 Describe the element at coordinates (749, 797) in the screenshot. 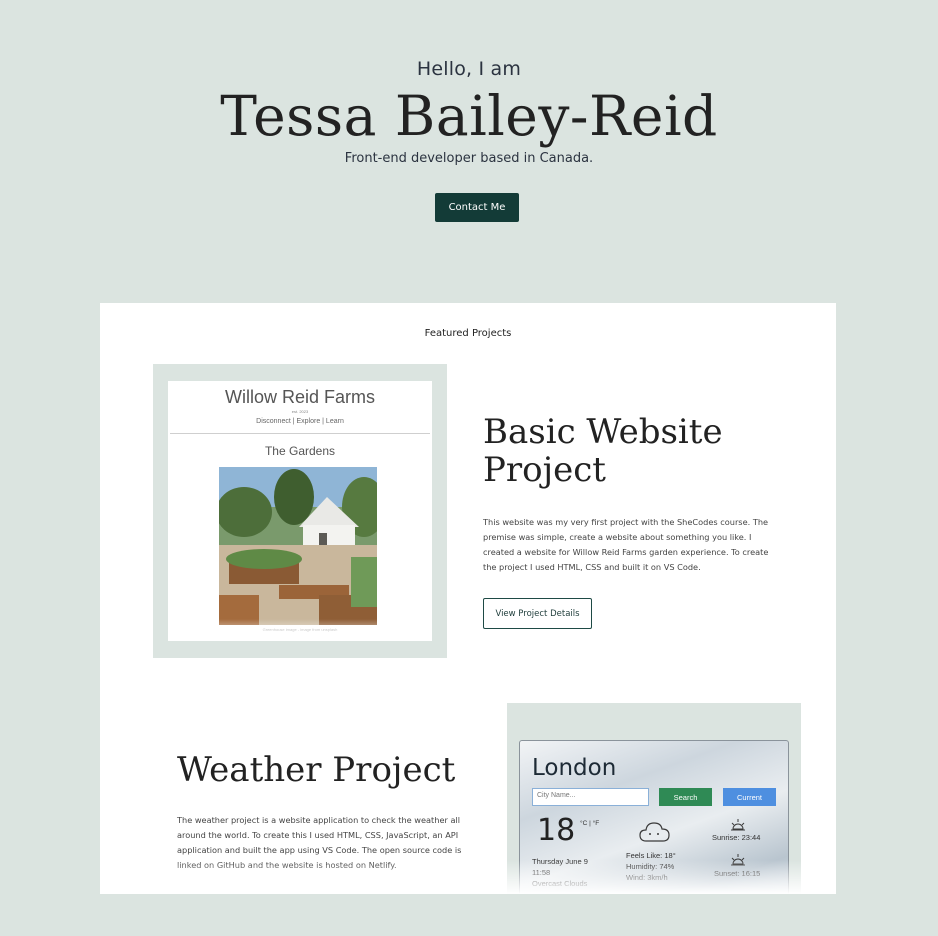

I see `weather-current-button: Current` at that location.